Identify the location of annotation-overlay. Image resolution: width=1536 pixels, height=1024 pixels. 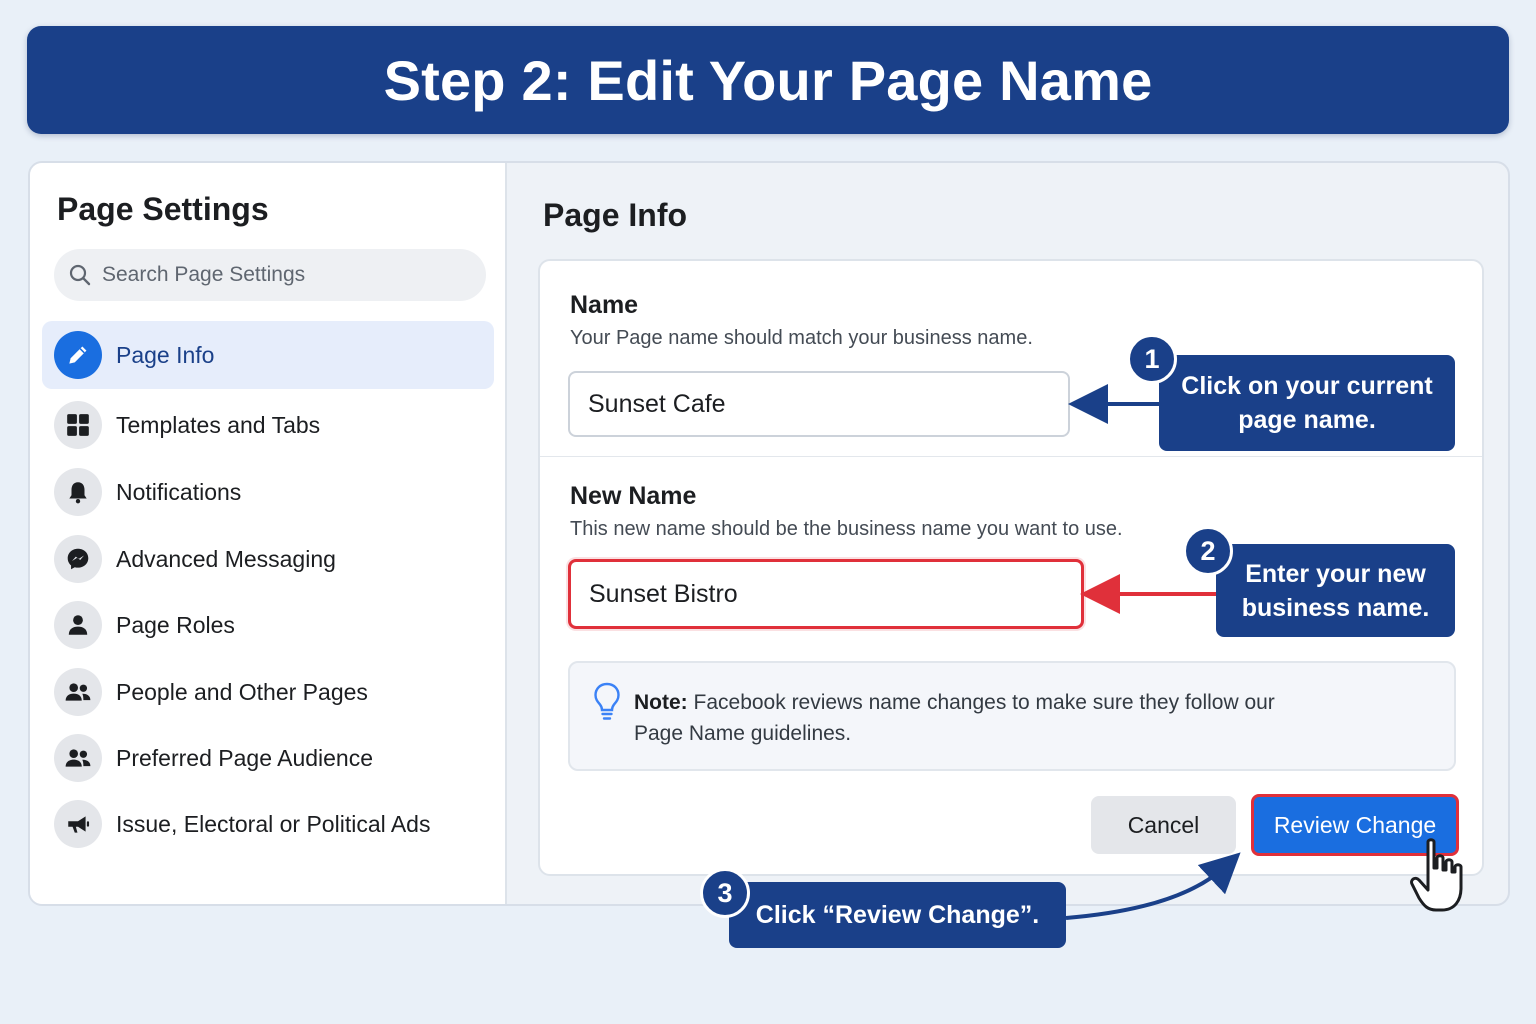
(1264, 652).